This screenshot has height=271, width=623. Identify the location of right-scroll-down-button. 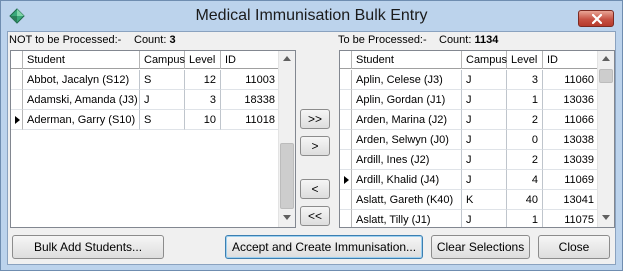
(606, 218).